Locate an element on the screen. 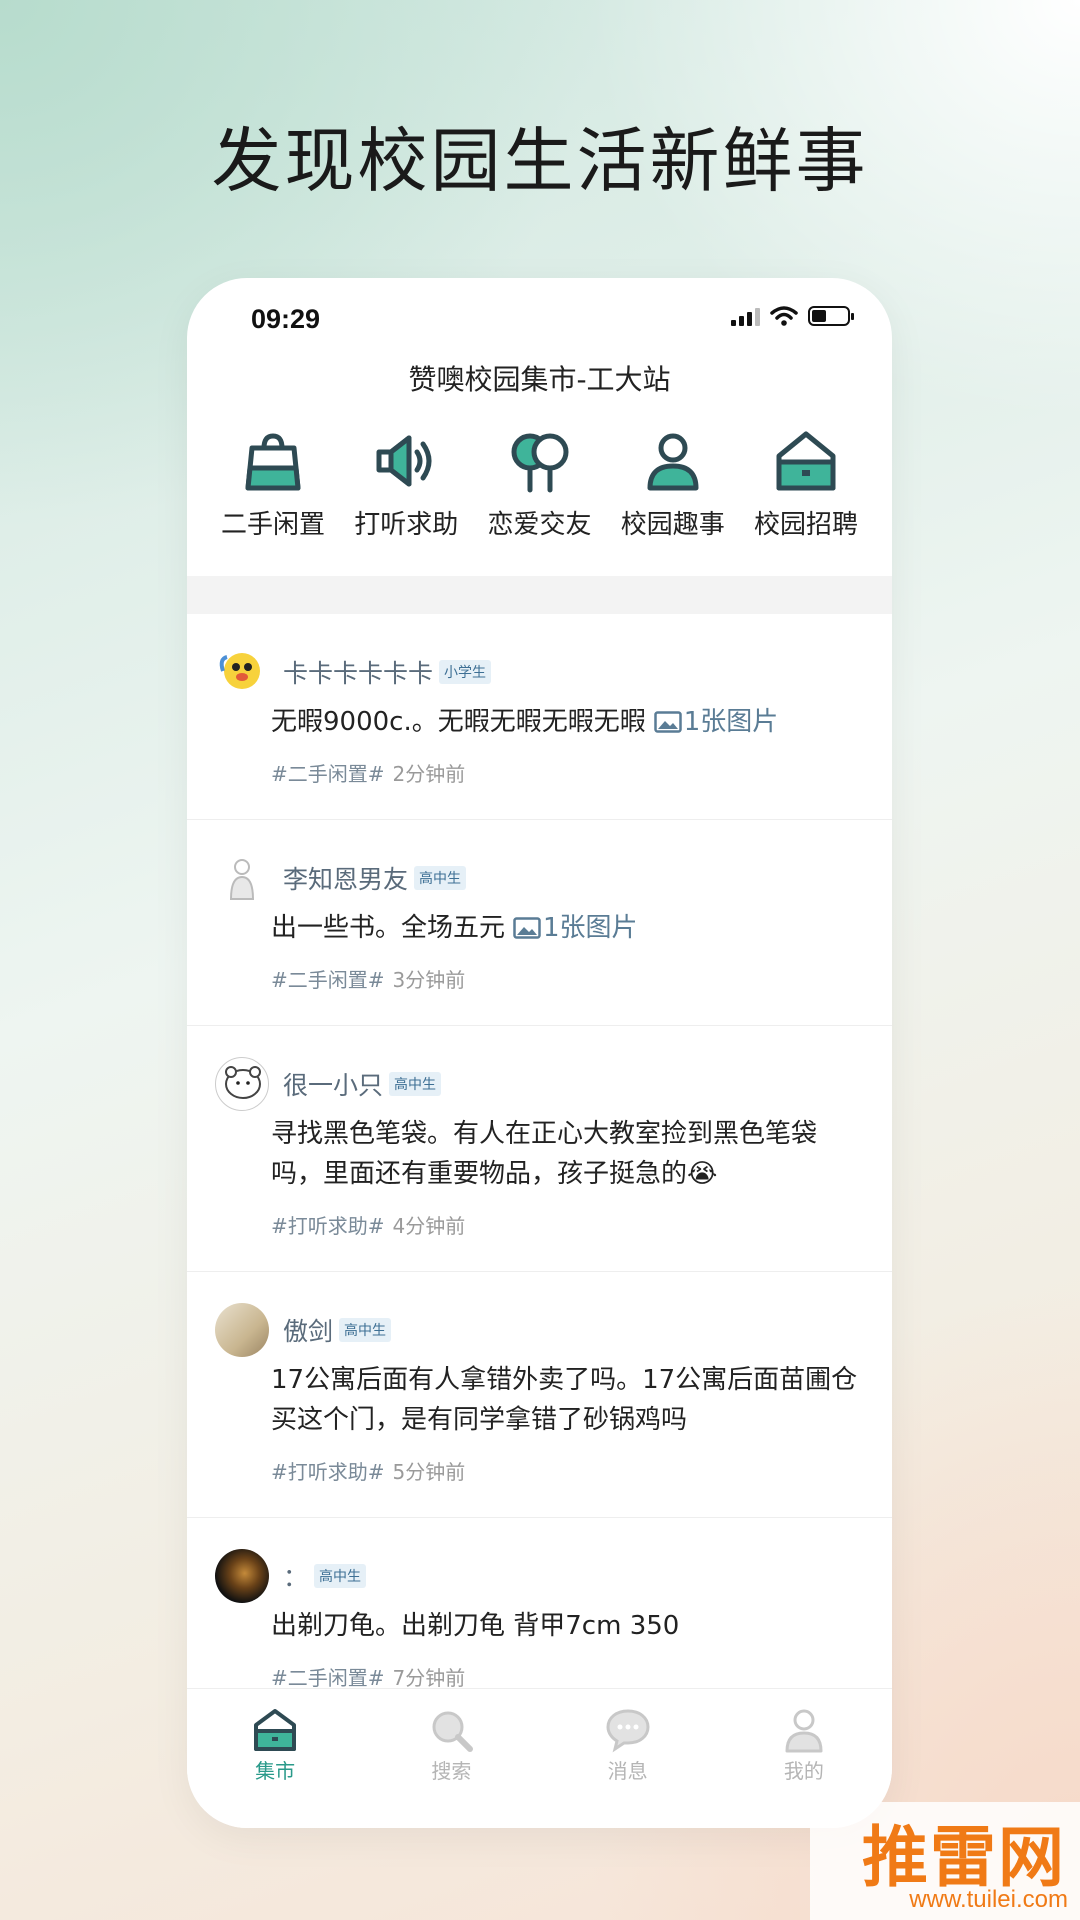 The height and width of the screenshot is (1920, 1080). tab-label: 消息 is located at coordinates (627, 1771).